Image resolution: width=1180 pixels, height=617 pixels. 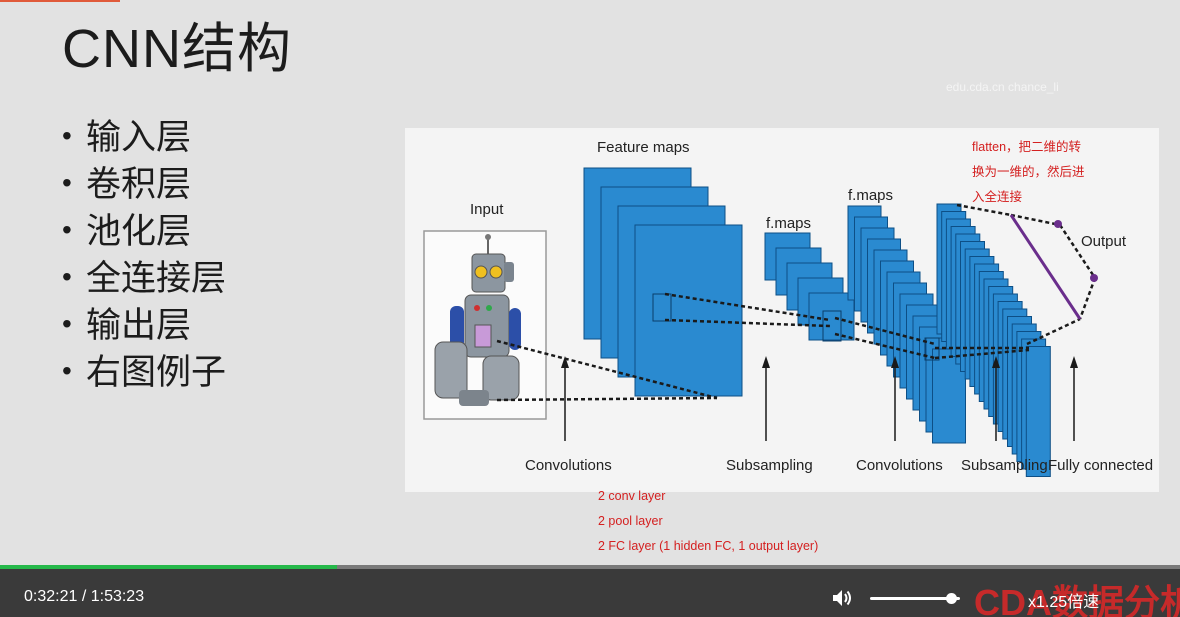 I want to click on progress-bar, so click(x=590, y=567).